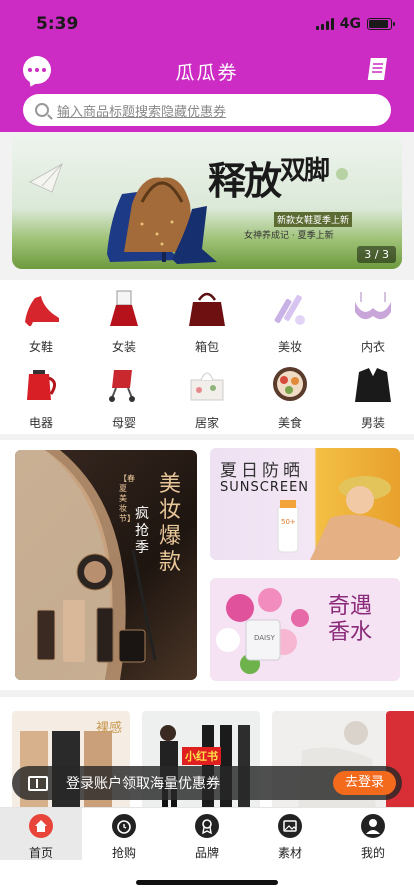 This screenshot has width=414, height=896. What do you see at coordinates (289, 236) in the screenshot?
I see `banner-tagline: 女神养成记 · 夏季上新` at bounding box center [289, 236].